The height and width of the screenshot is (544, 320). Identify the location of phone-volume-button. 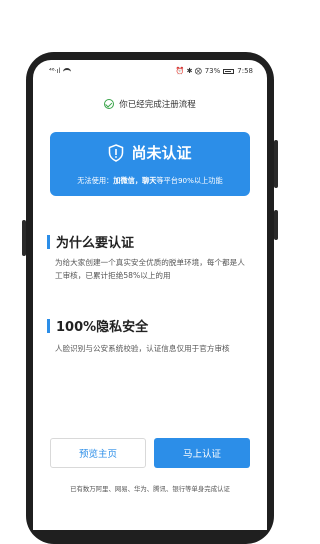
(24, 238).